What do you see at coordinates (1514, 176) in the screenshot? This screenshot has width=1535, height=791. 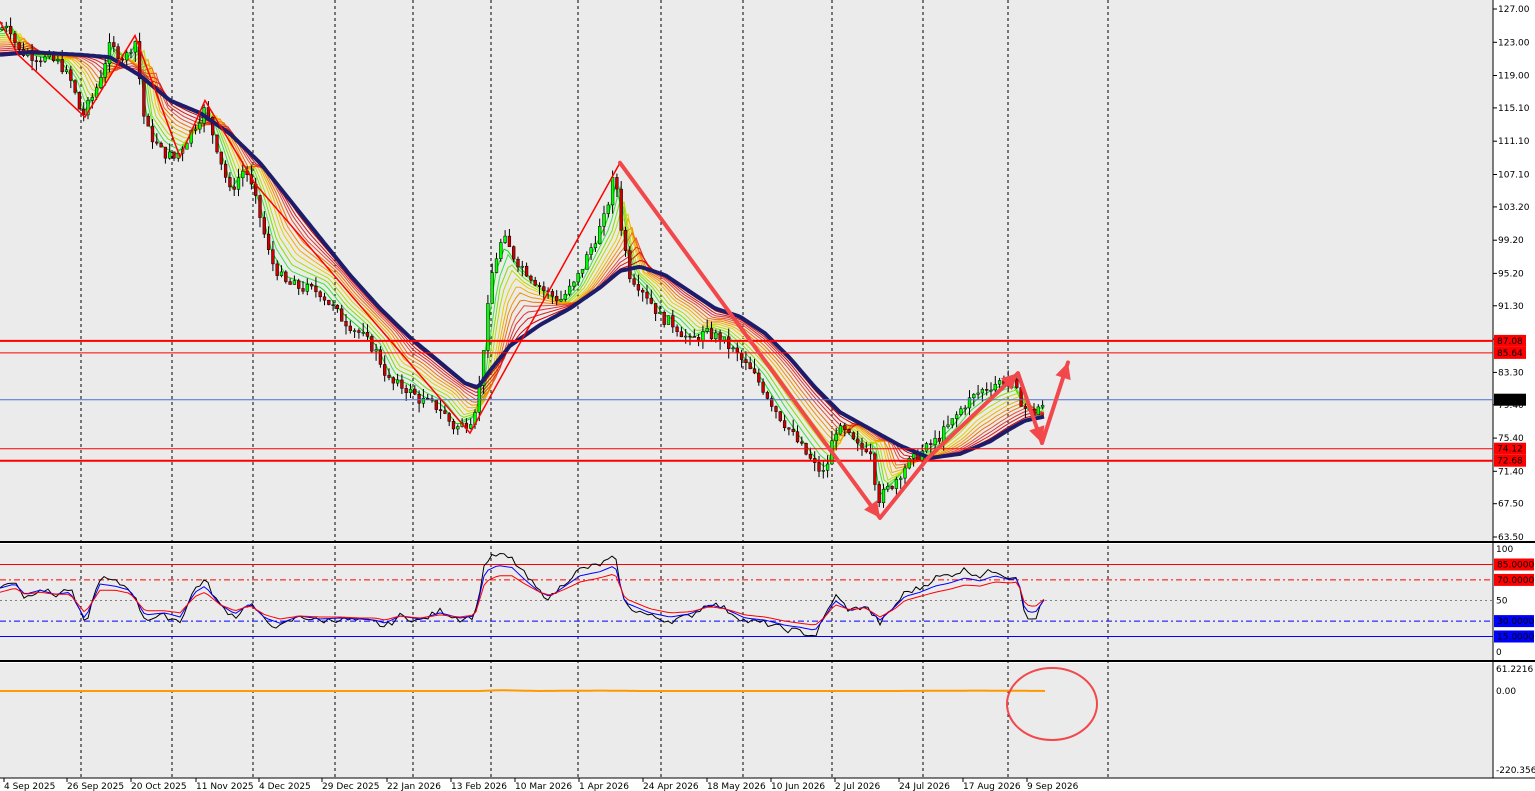 I see `price-tick-label: 107.10` at bounding box center [1514, 176].